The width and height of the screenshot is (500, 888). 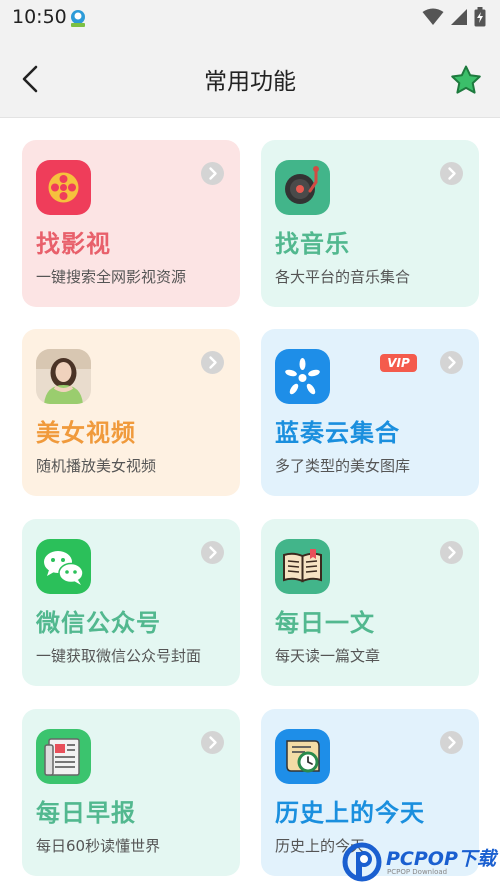 I want to click on card-daily-article: 每日一文 每天读一篇文章, so click(x=370, y=602).